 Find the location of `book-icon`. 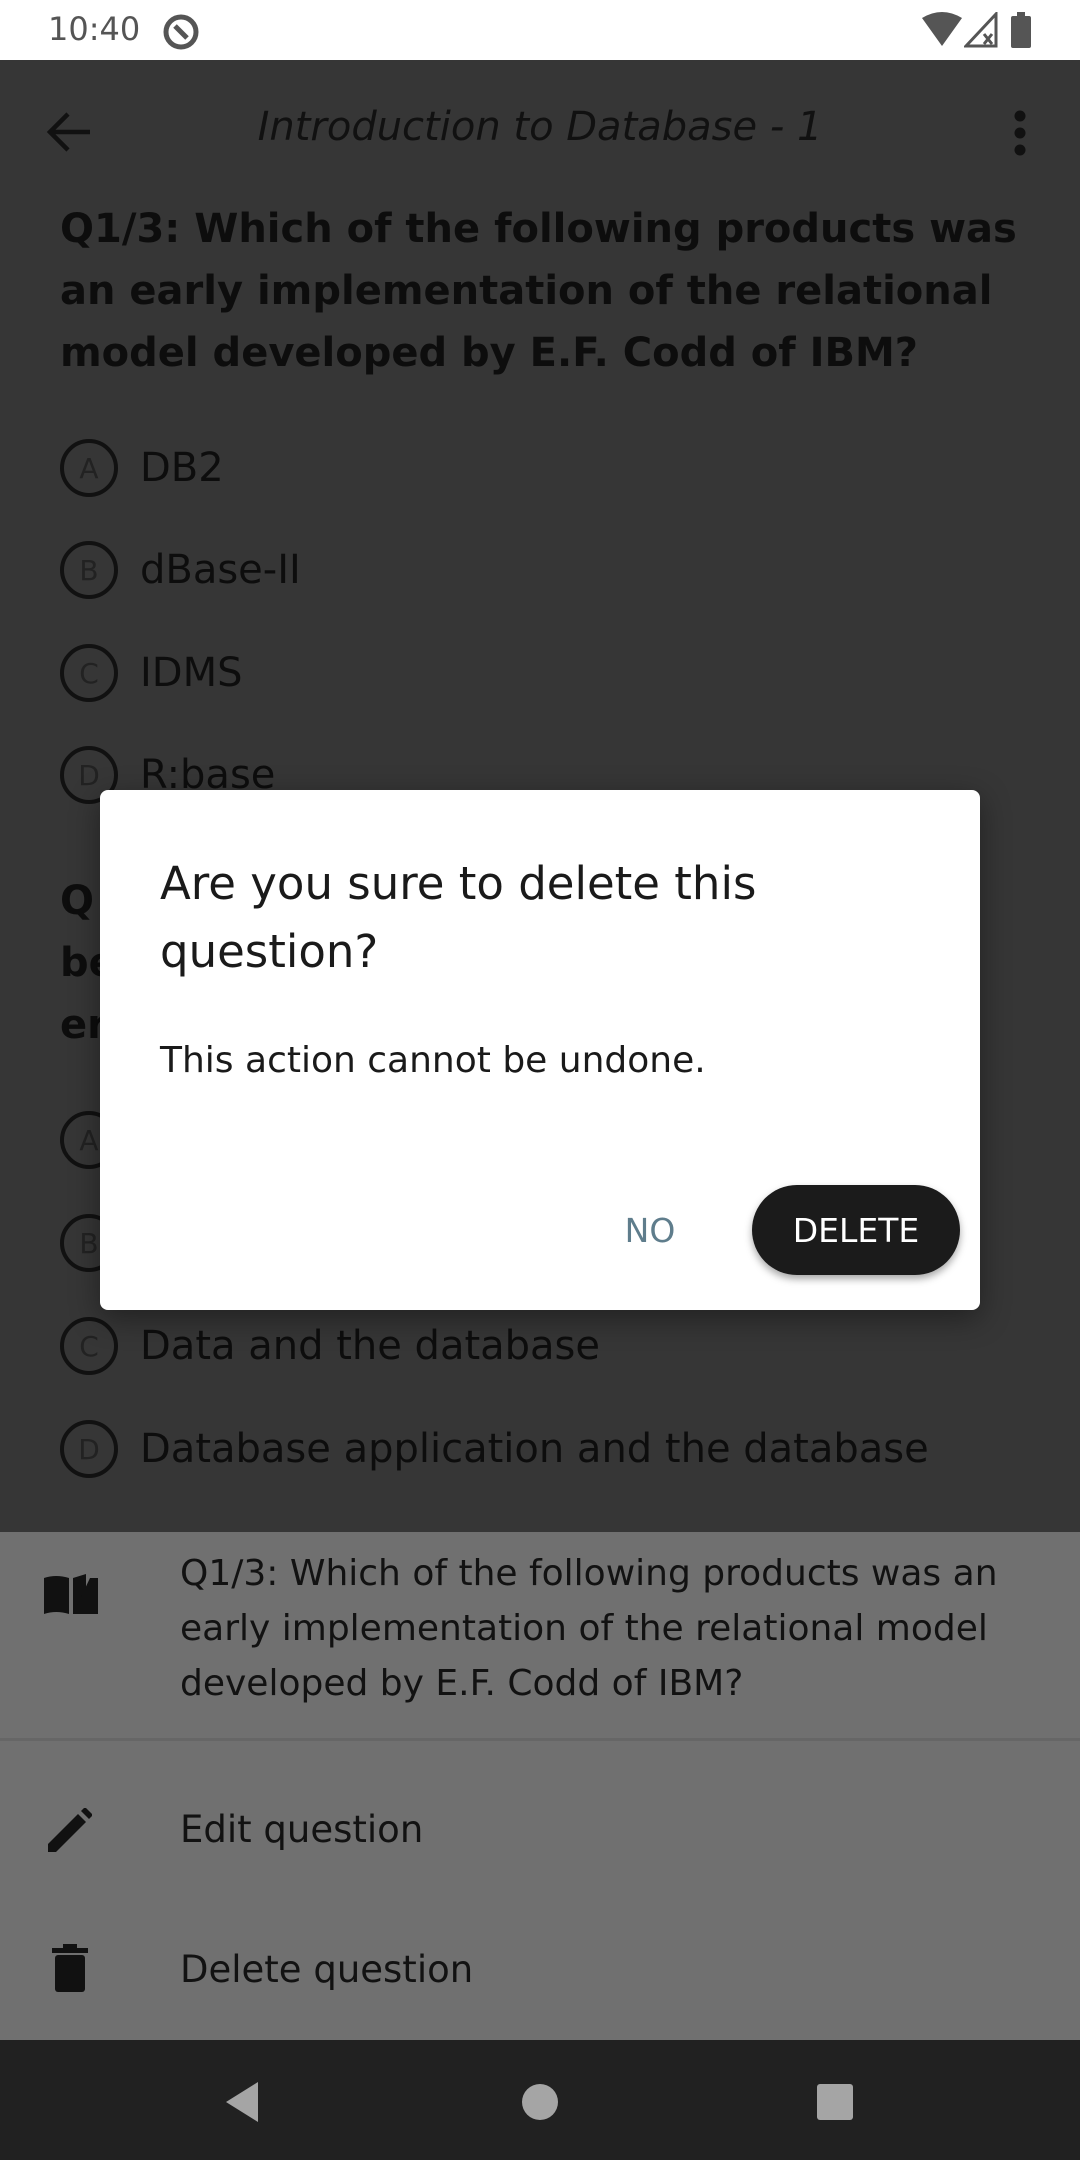

book-icon is located at coordinates (71, 1594).